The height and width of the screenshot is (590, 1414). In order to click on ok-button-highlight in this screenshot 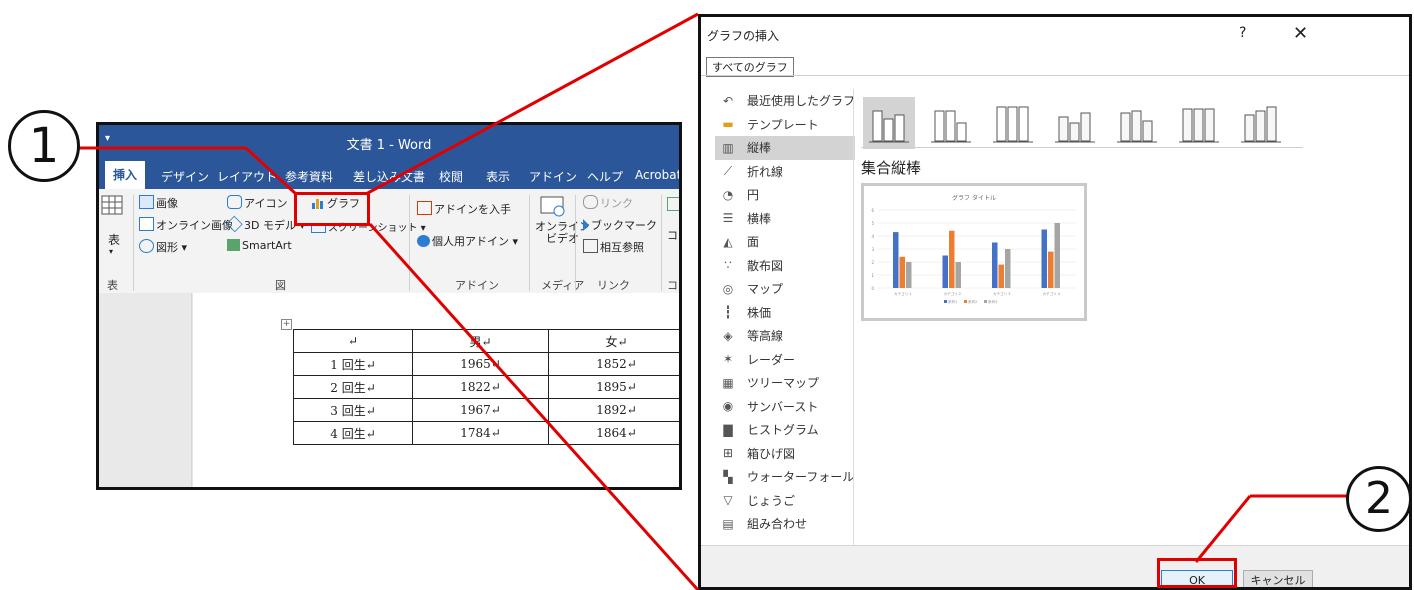, I will do `click(1197, 573)`.